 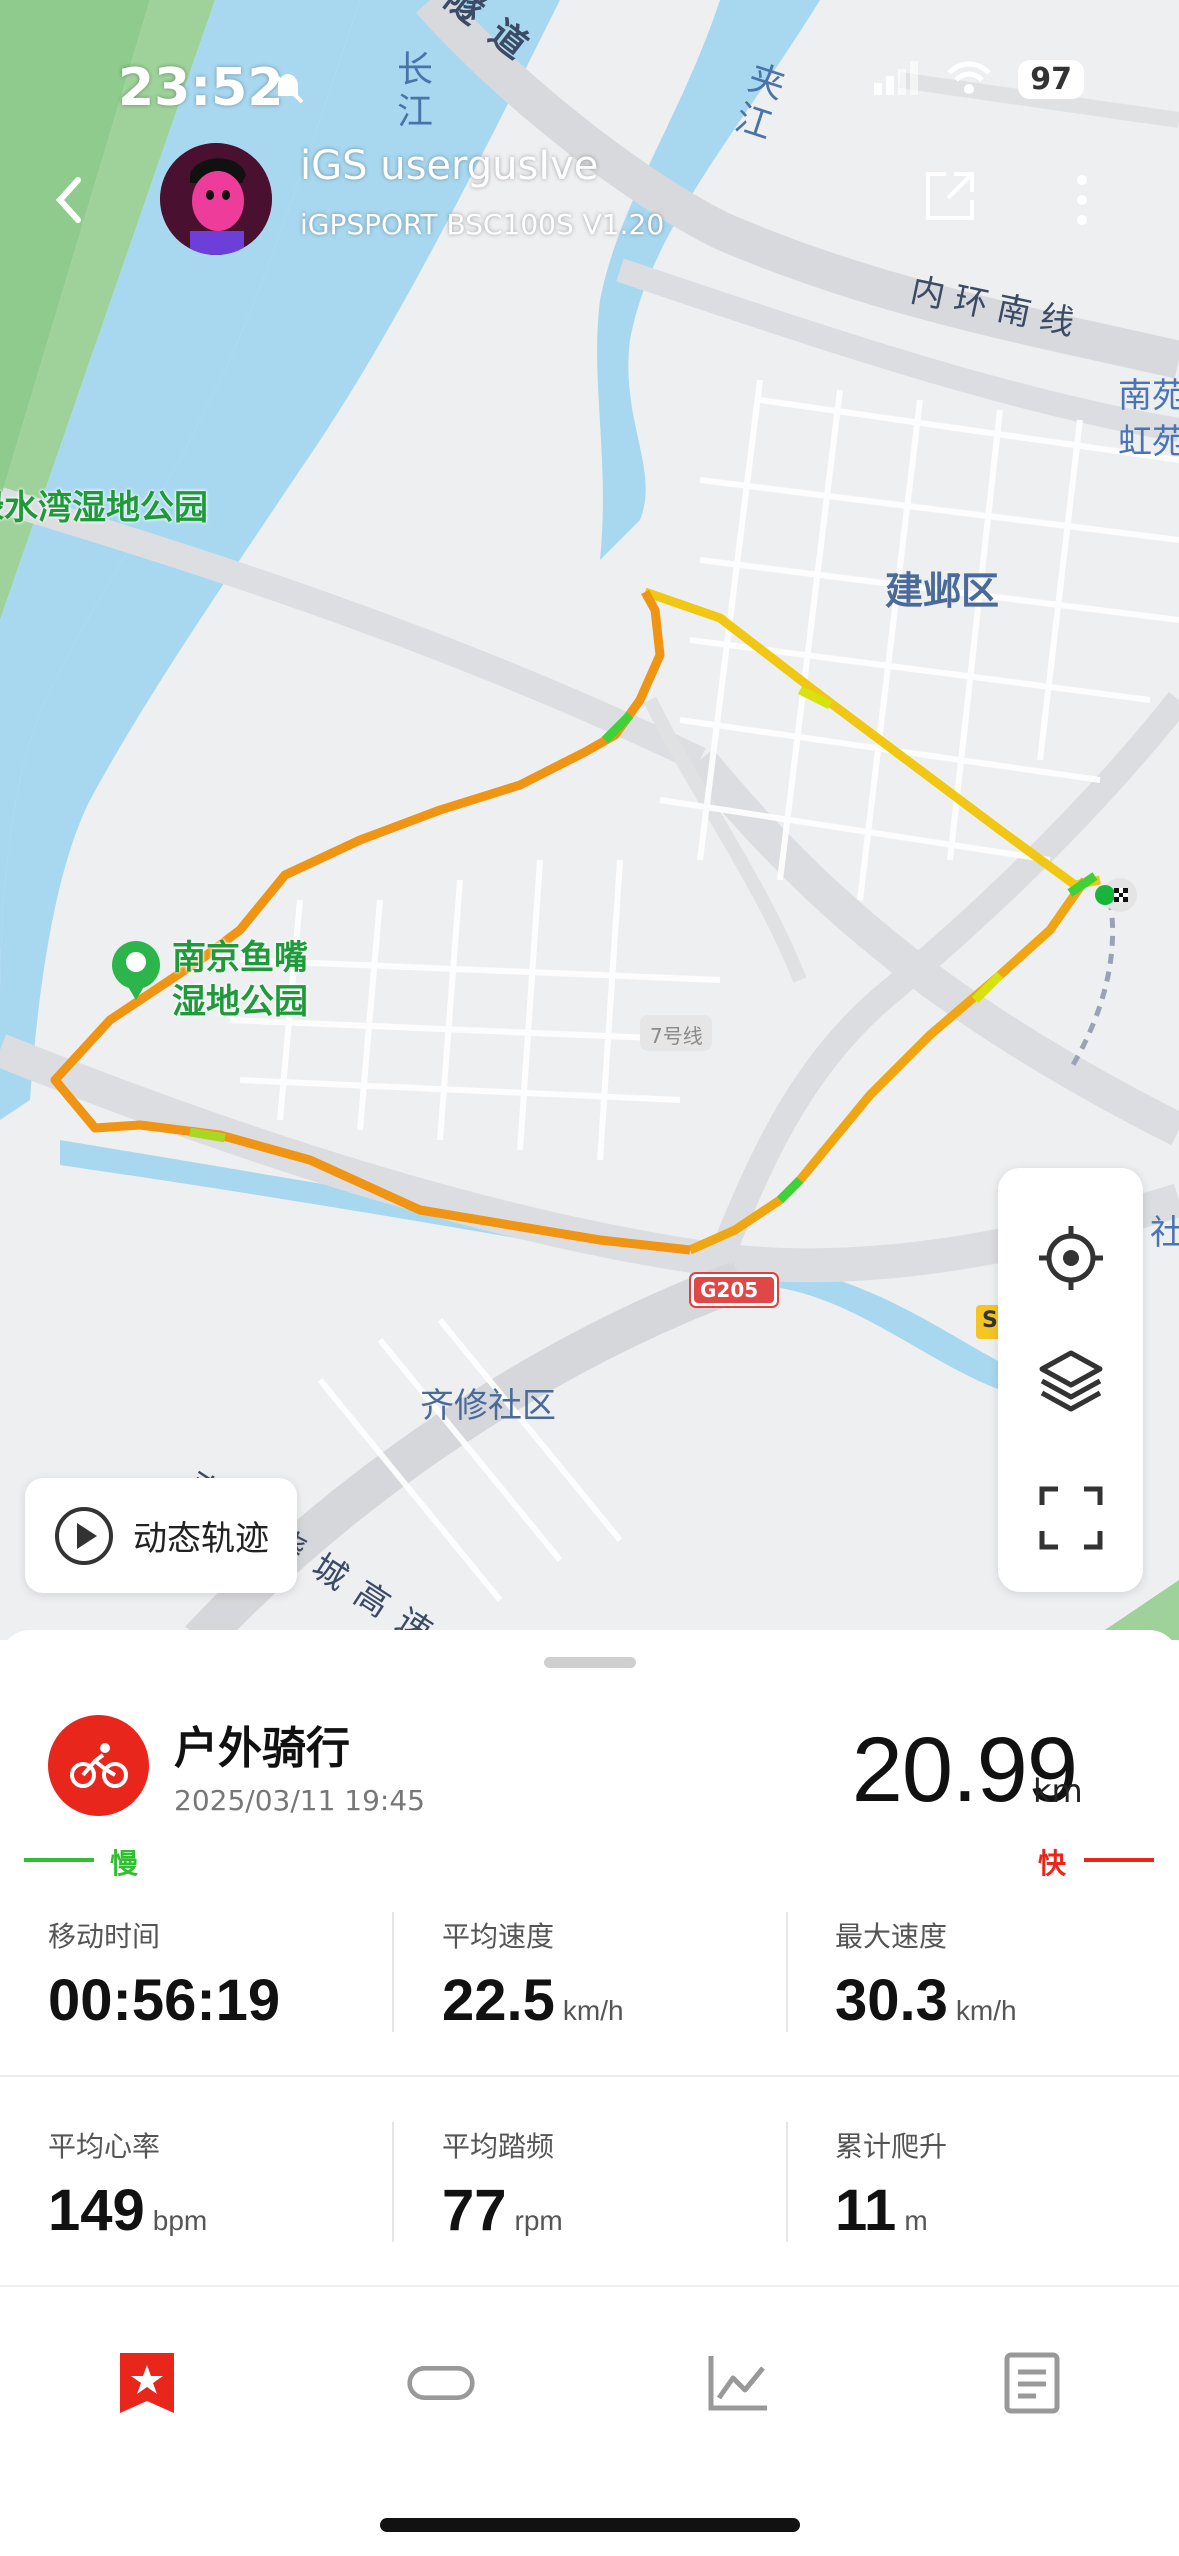 I want to click on speed-legend-bar, so click(x=589, y=1860).